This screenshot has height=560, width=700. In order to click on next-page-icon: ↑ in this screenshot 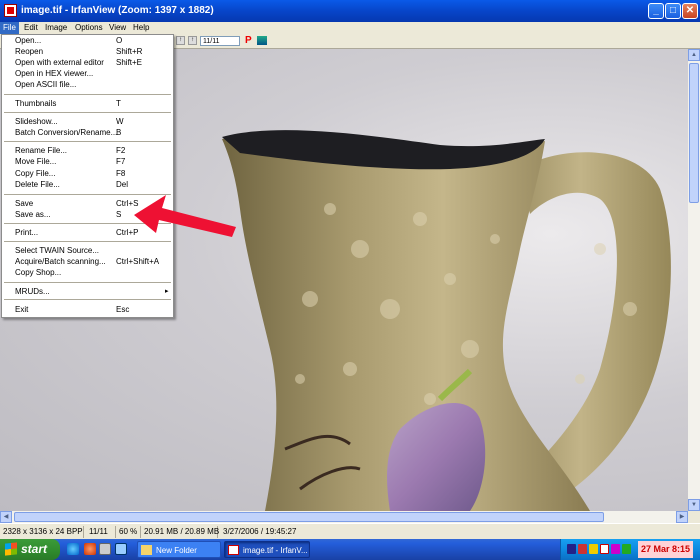, I will do `click(192, 40)`.